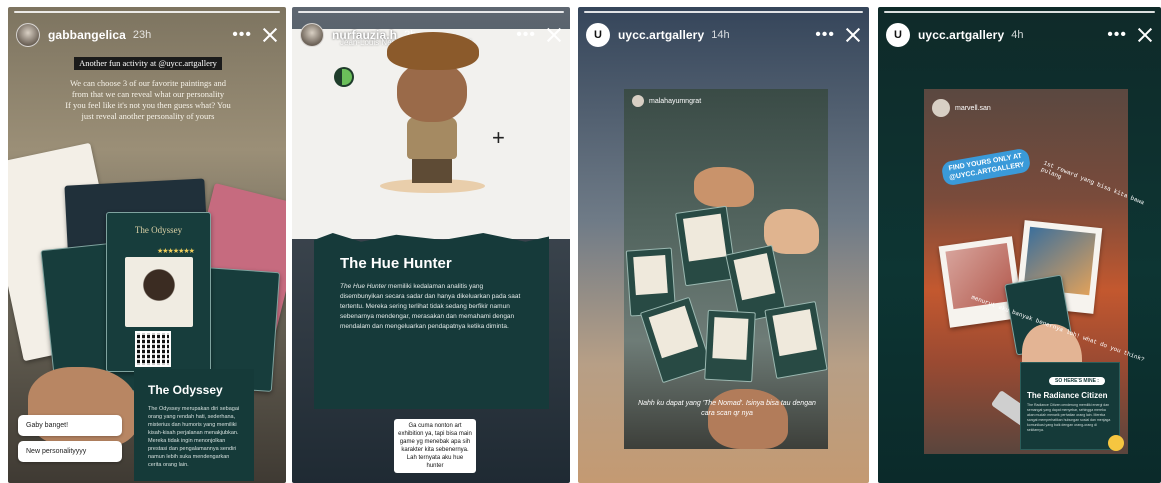 The image size is (1161, 483). What do you see at coordinates (148, 116) in the screenshot?
I see `caption-line: just reveal another personality of yours` at bounding box center [148, 116].